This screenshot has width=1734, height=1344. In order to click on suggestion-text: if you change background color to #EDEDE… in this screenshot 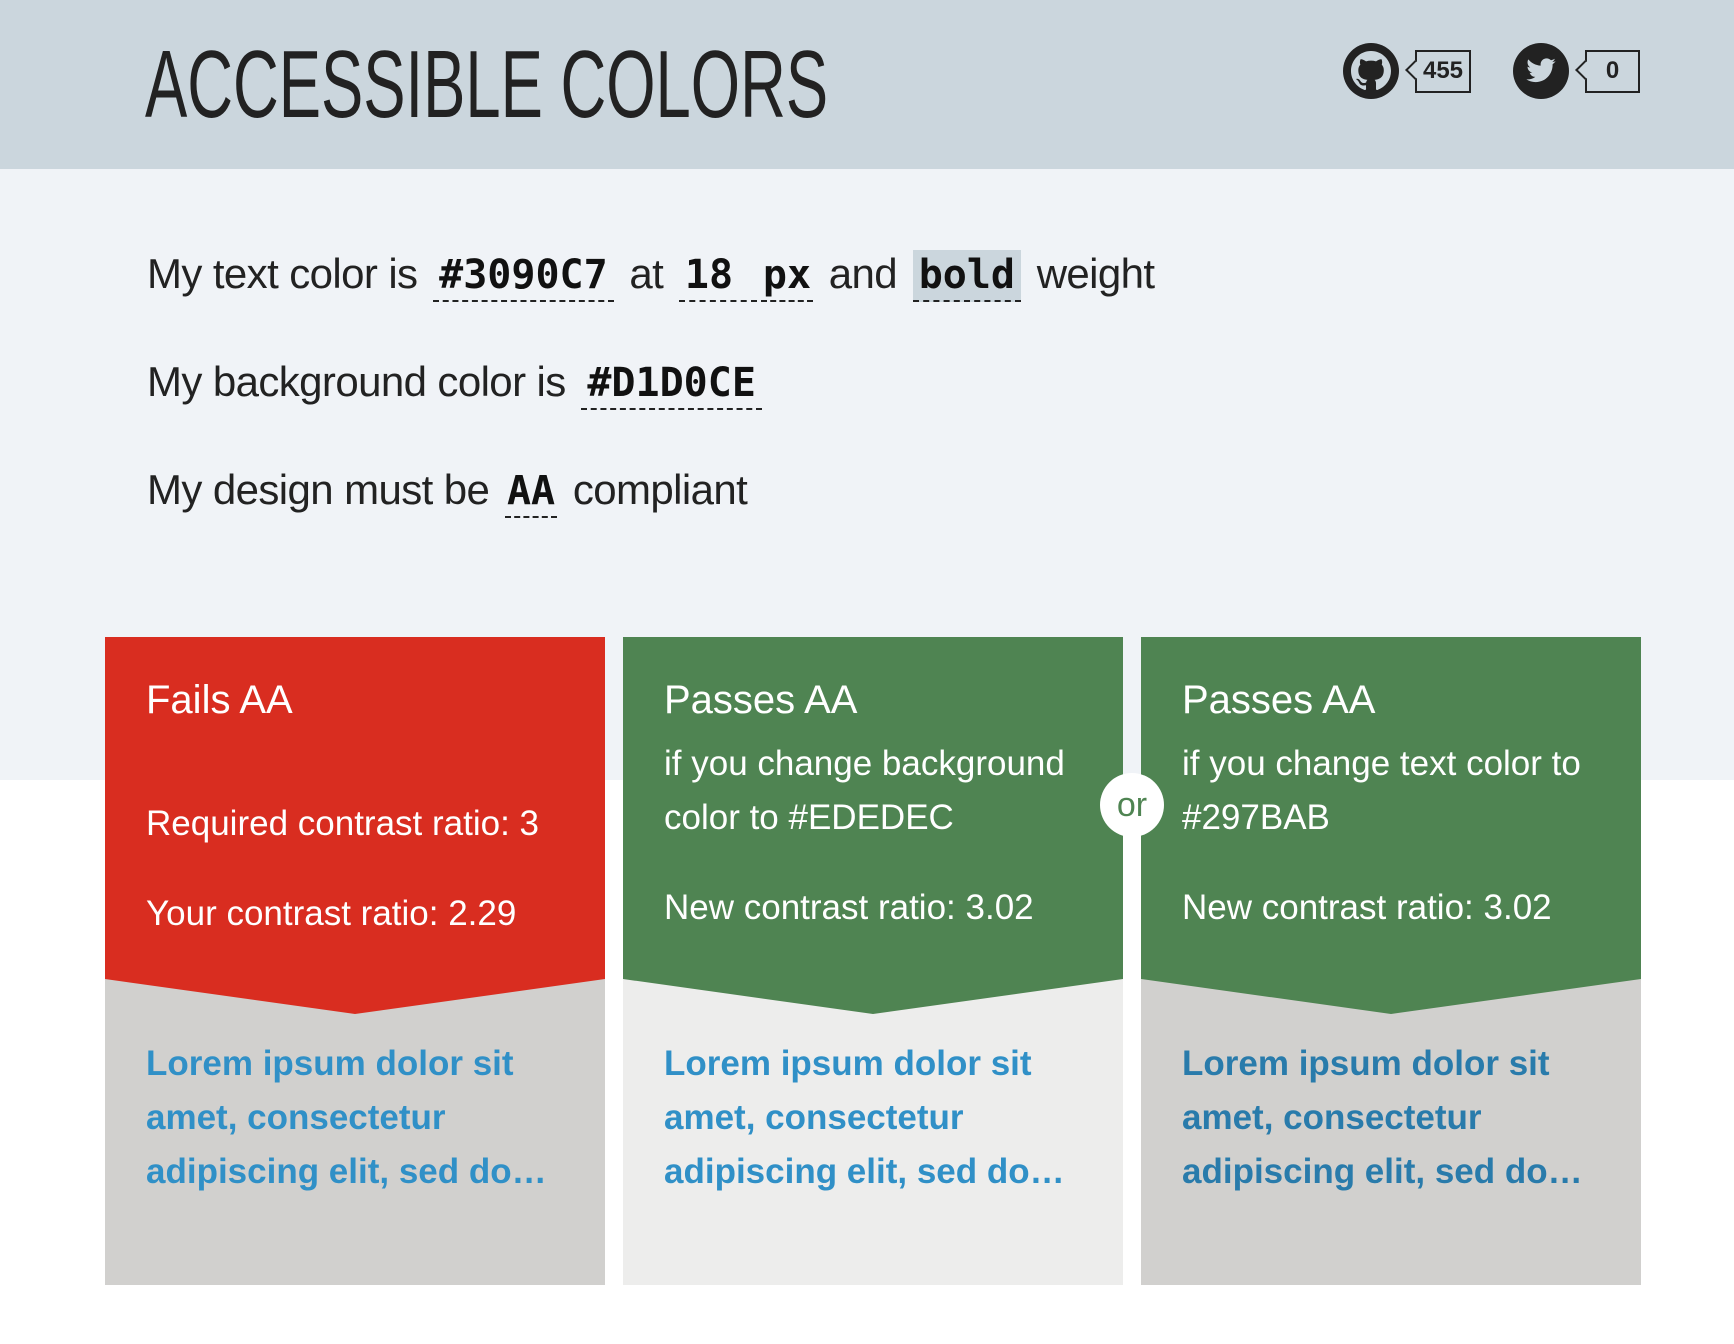, I will do `click(864, 790)`.